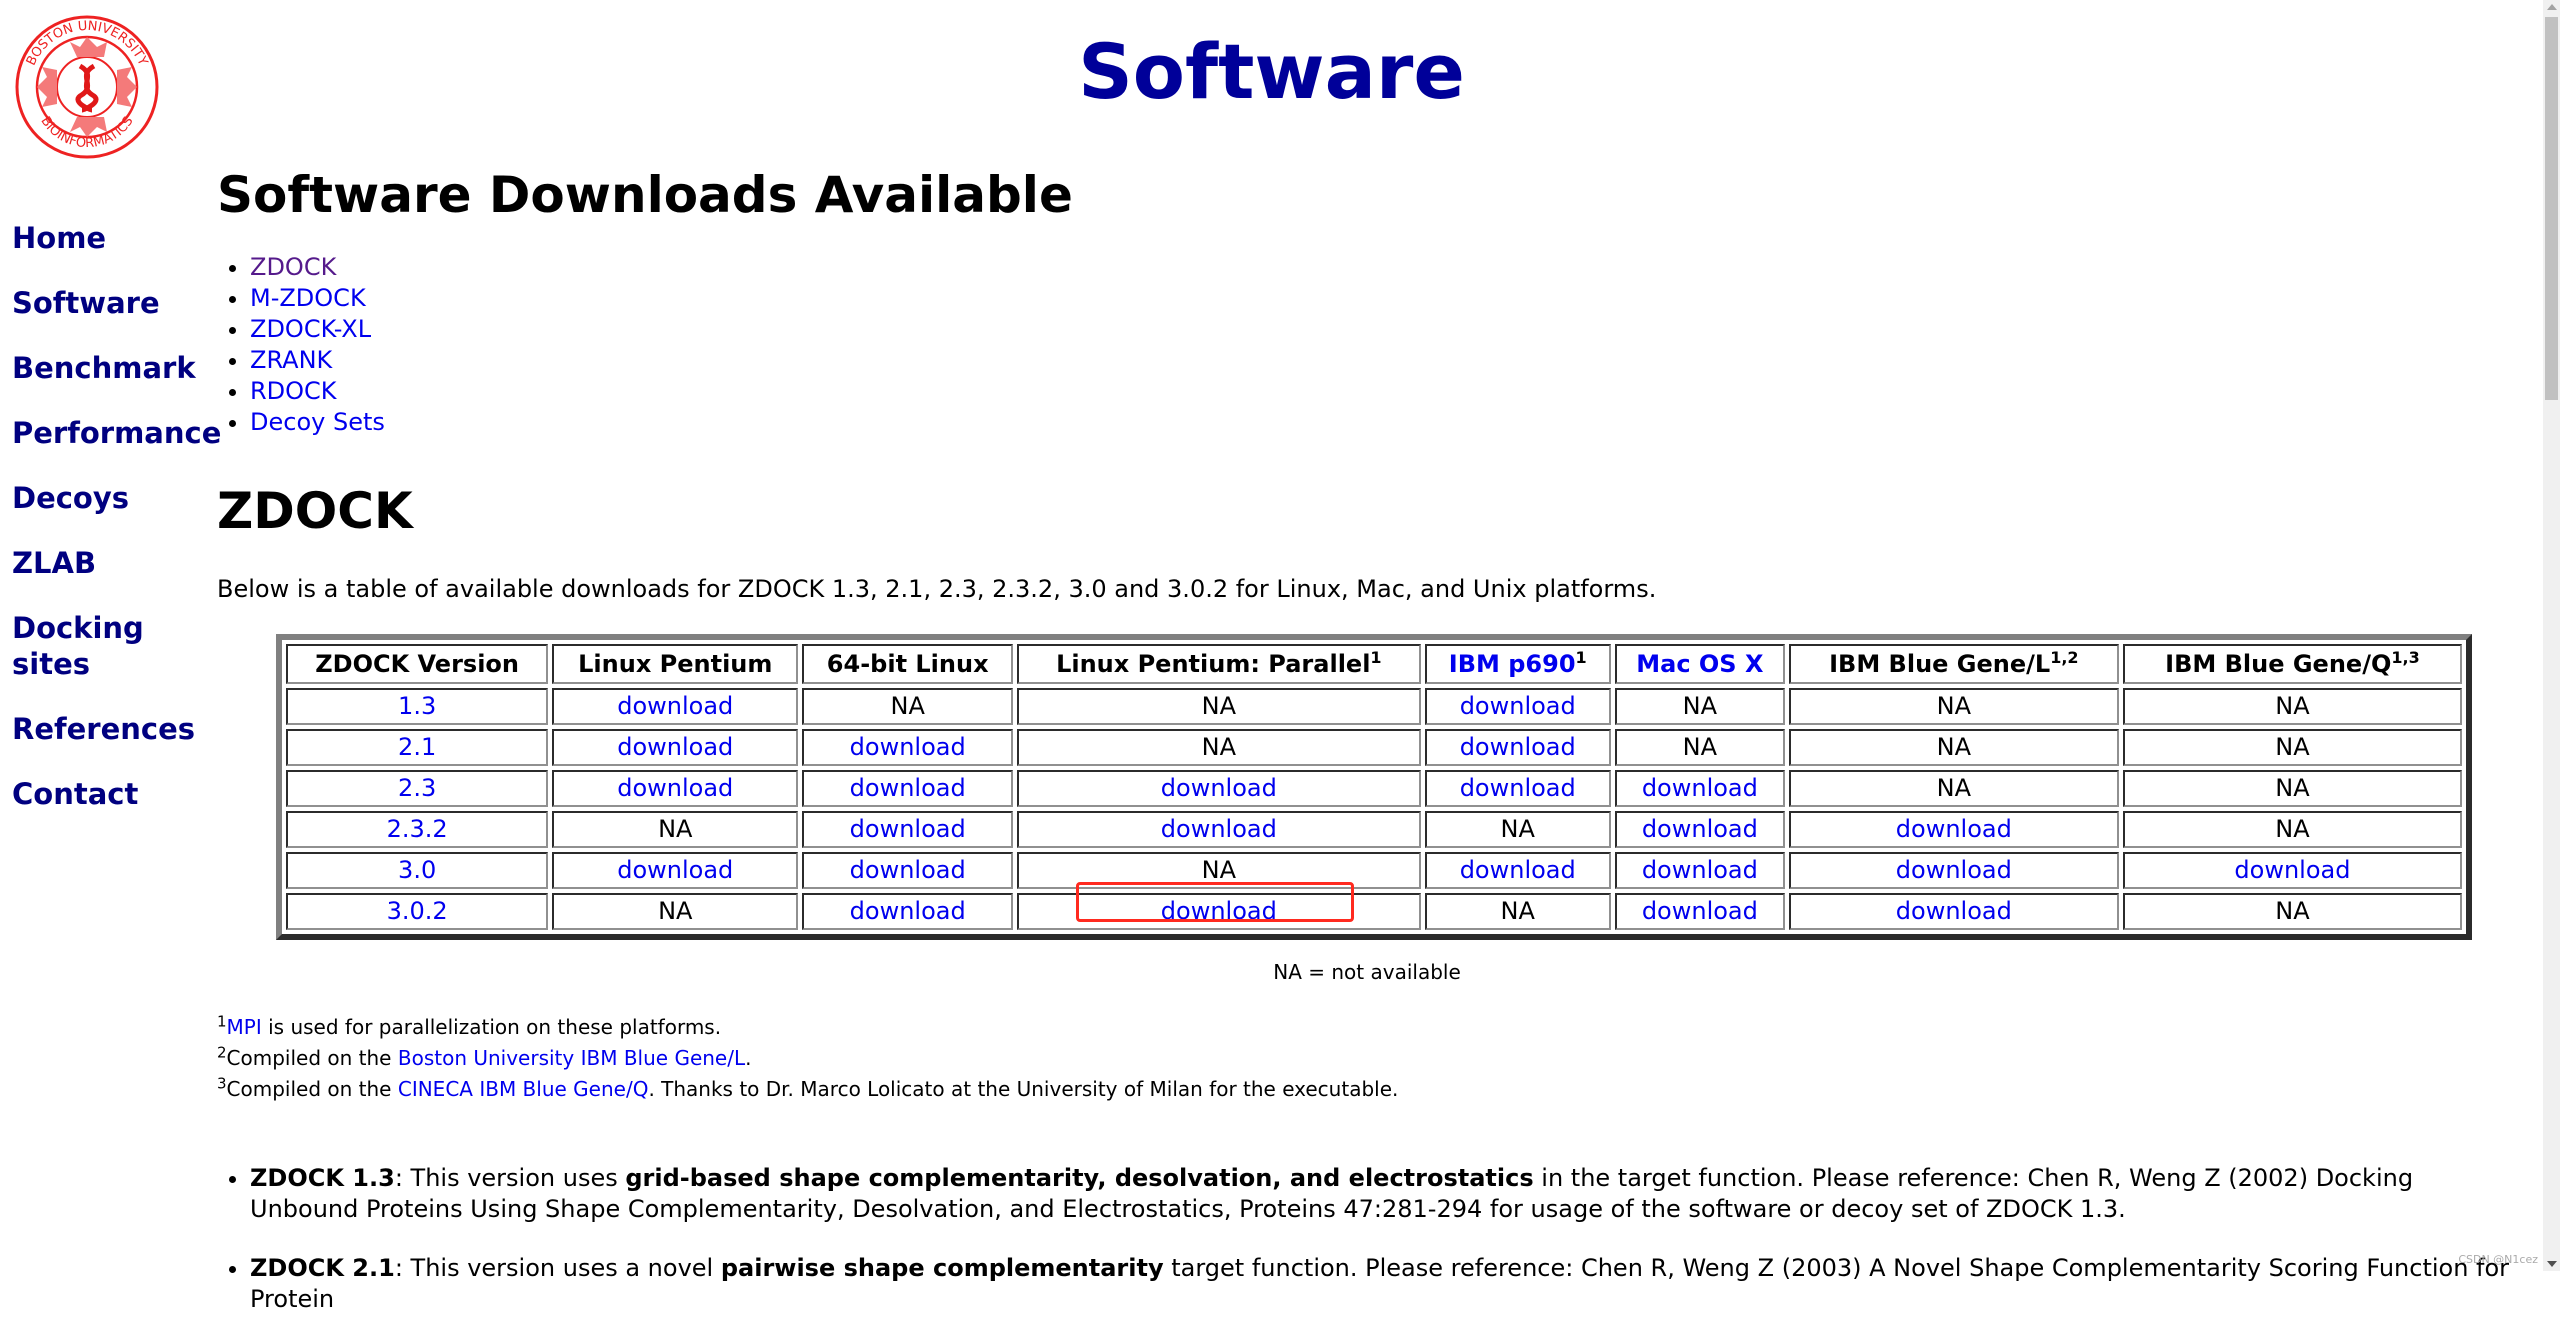 The height and width of the screenshot is (1343, 2560). Describe the element at coordinates (417, 870) in the screenshot. I see `version-link: 3.0` at that location.